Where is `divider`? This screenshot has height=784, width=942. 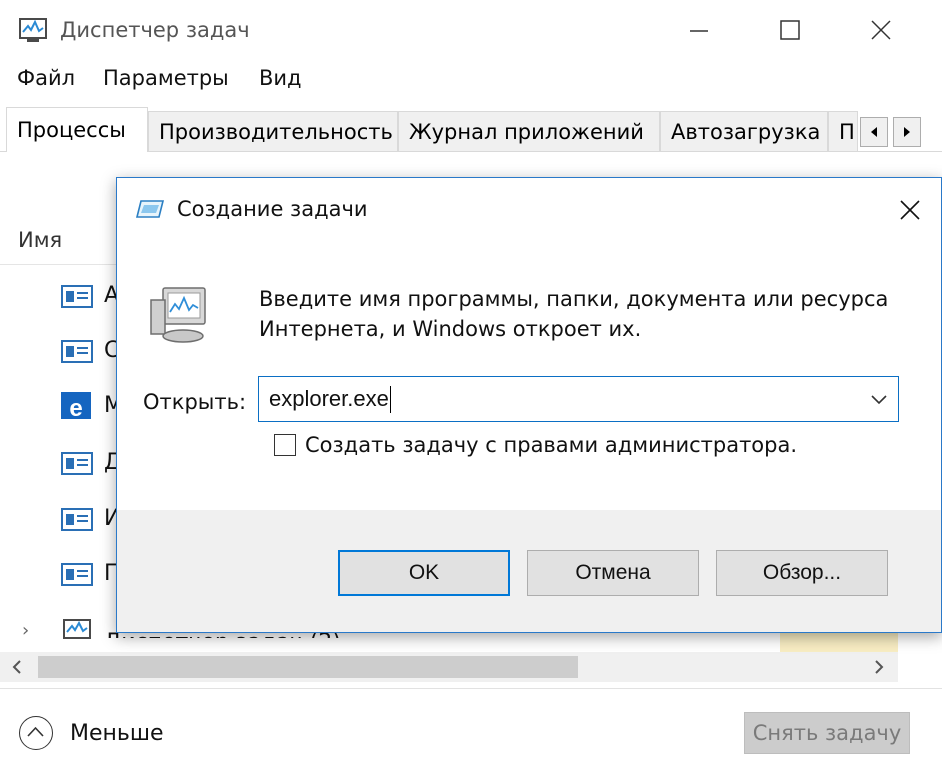
divider is located at coordinates (471, 688).